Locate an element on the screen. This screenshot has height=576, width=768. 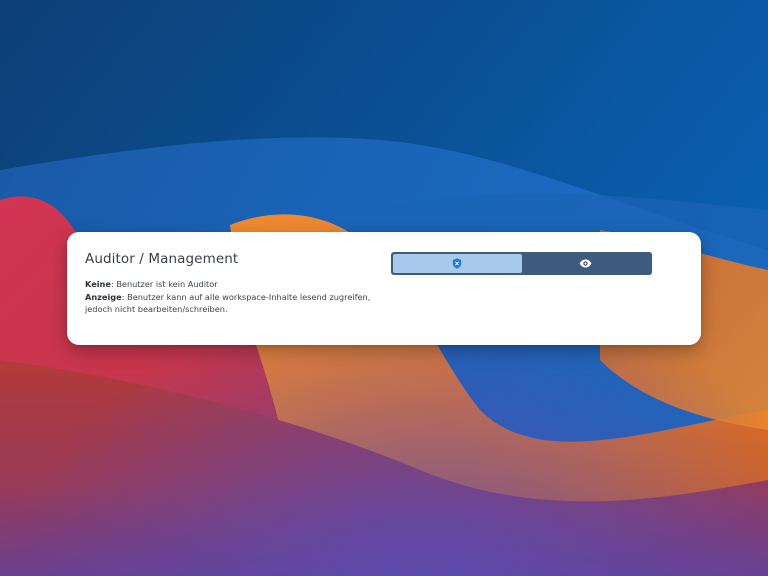
shield-icon is located at coordinates (457, 263).